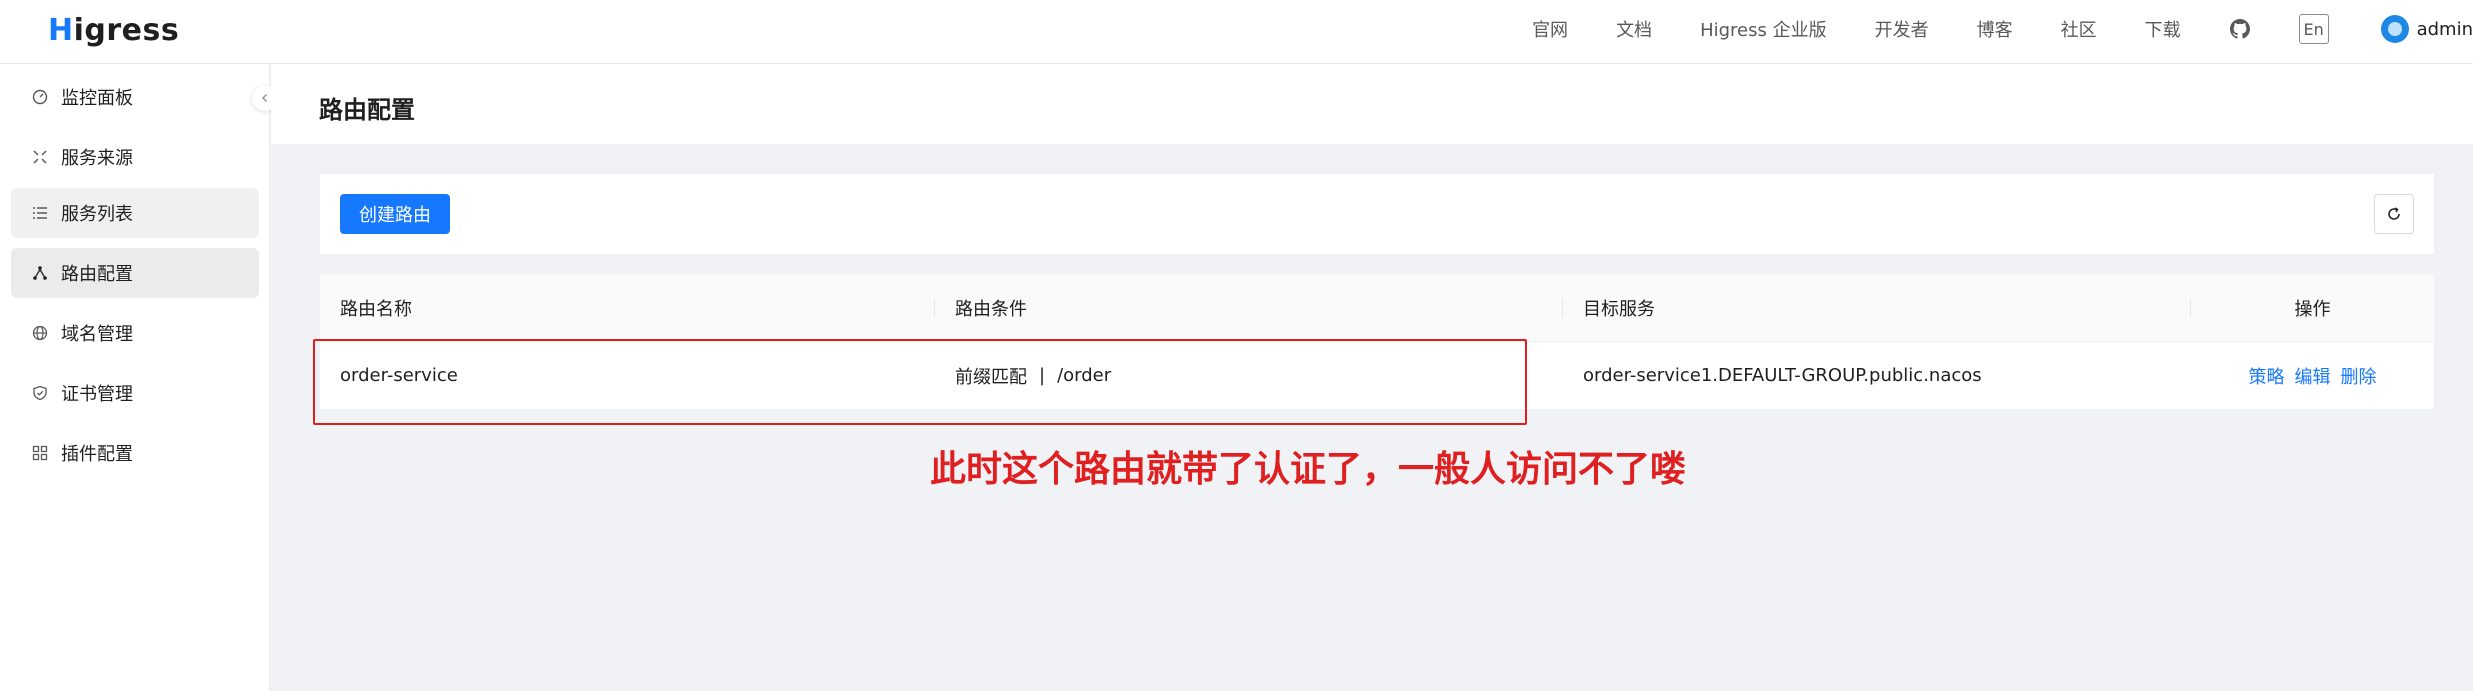  Describe the element at coordinates (395, 214) in the screenshot. I see `create-route-button: 创建路由` at that location.